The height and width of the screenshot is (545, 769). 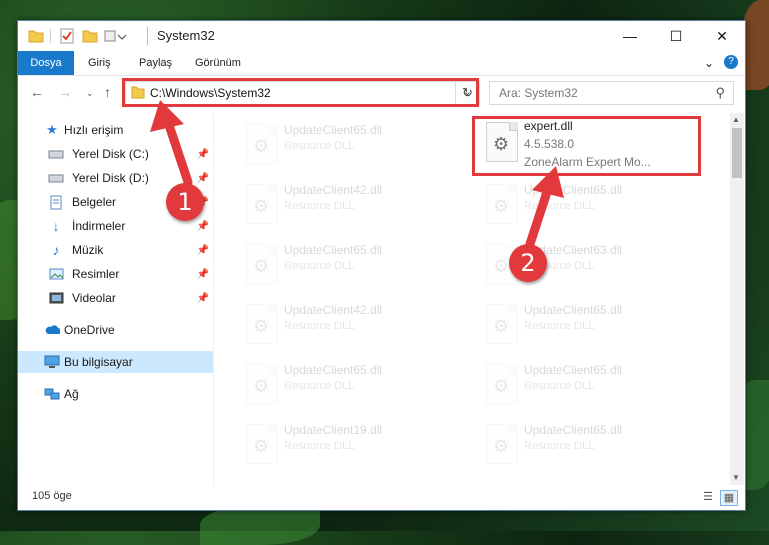 What do you see at coordinates (528, 263) in the screenshot?
I see `step-badge-2: 2` at bounding box center [528, 263].